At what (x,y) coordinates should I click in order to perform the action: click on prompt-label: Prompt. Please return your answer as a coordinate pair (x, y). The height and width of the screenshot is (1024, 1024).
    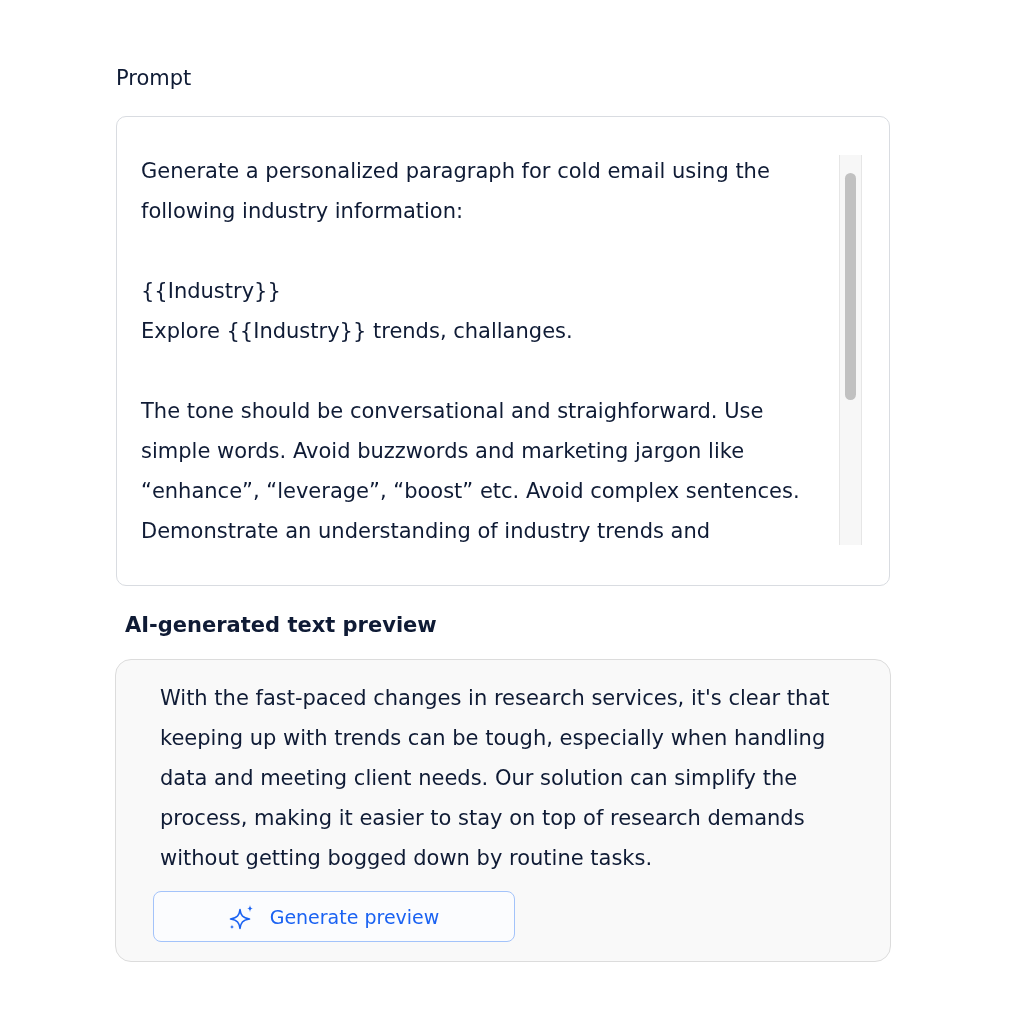
    Looking at the image, I should click on (154, 78).